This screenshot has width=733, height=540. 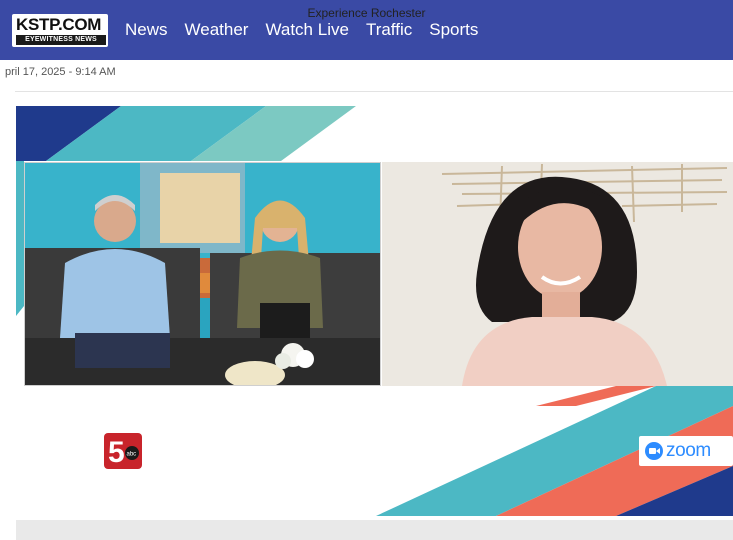 I want to click on nav-news: News, so click(x=146, y=30).